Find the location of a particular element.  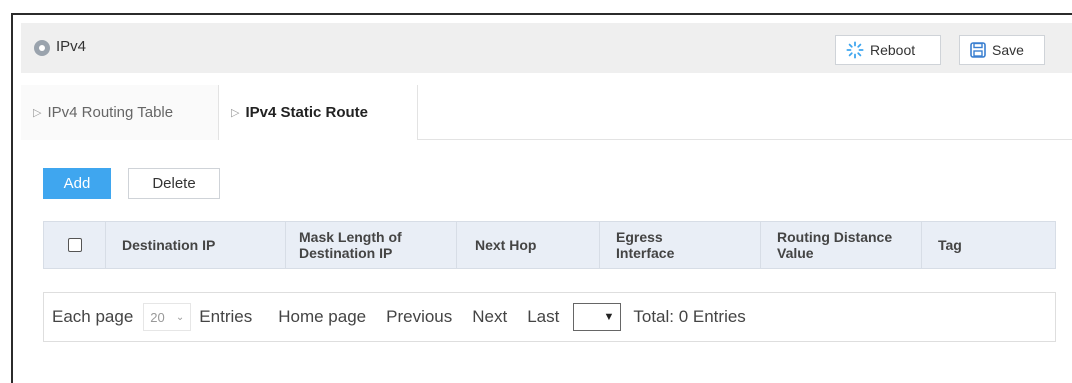

title-bar: IPv4 Reboot Save is located at coordinates (546, 48).